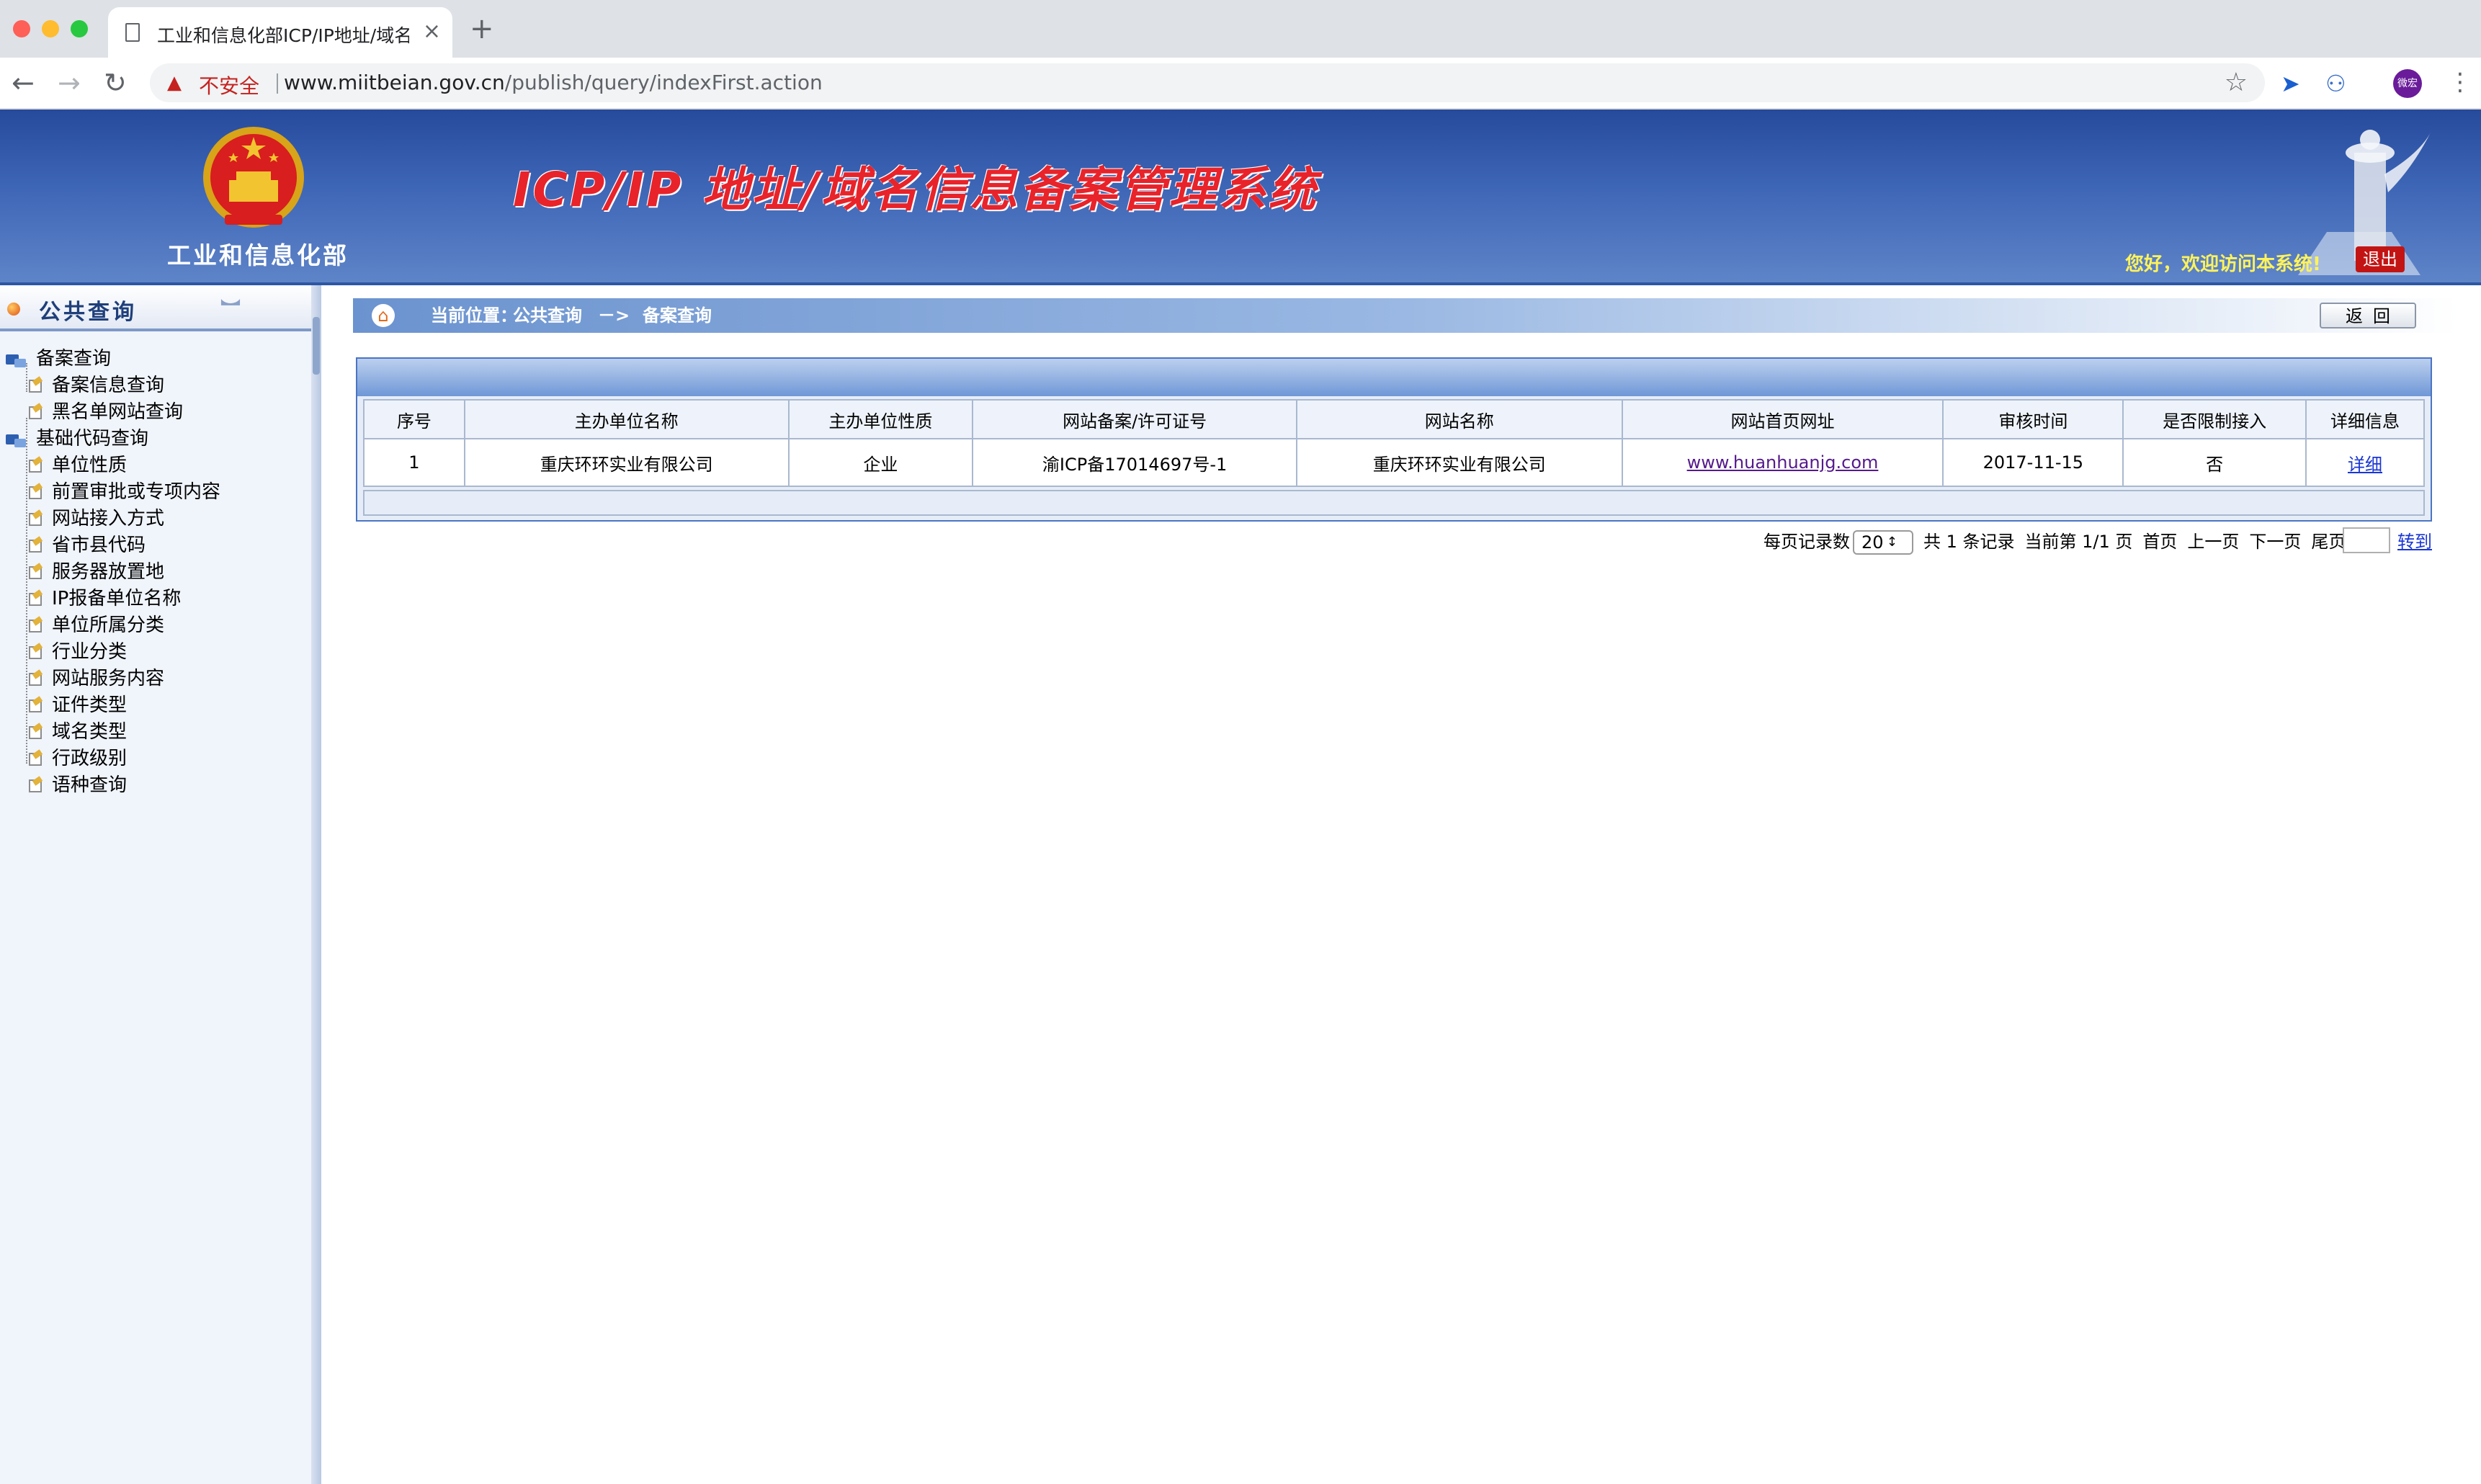 The height and width of the screenshot is (1484, 2481). What do you see at coordinates (2214, 419) in the screenshot?
I see `column-header-restricted: 是否限制接入` at bounding box center [2214, 419].